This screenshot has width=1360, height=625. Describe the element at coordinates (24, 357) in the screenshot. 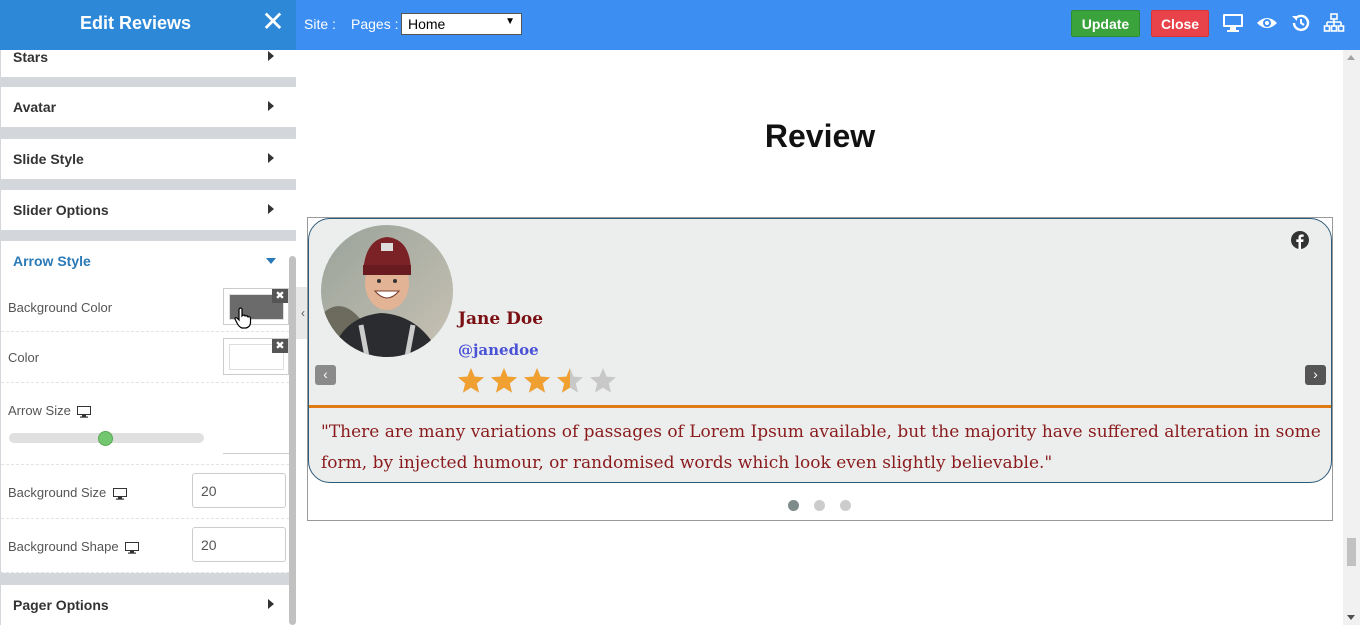

I see `color-label: Color` at that location.